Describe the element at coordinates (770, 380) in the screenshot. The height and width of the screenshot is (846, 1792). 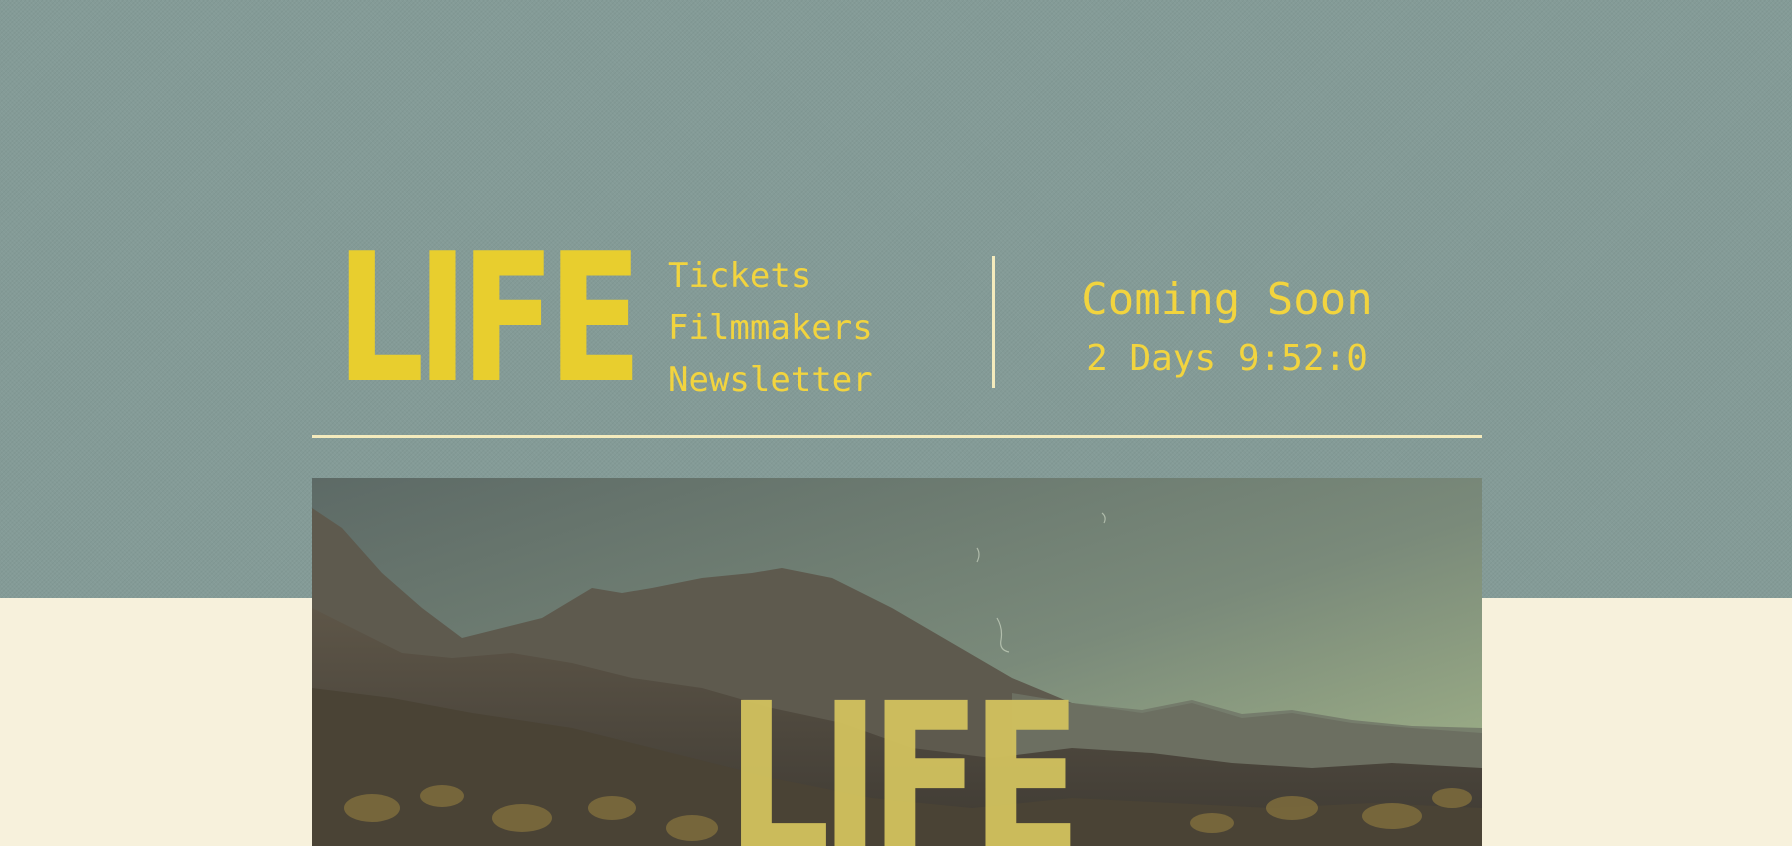
I see `nav-item-newsletter: Newsletter` at that location.